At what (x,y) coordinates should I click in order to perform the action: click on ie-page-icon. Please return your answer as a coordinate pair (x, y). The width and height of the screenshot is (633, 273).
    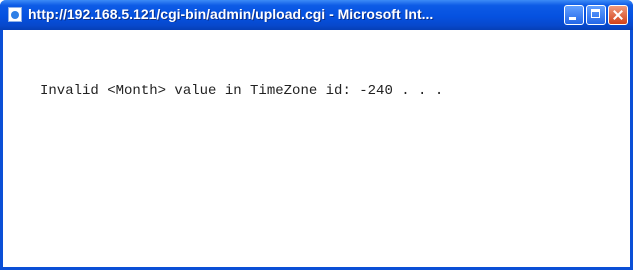
    Looking at the image, I should click on (15, 14).